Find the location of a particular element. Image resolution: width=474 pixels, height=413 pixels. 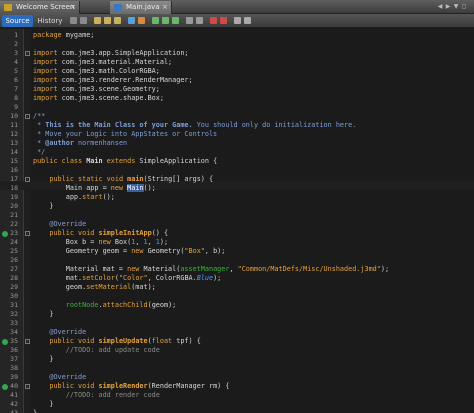

line-number: 30 is located at coordinates (14, 296).